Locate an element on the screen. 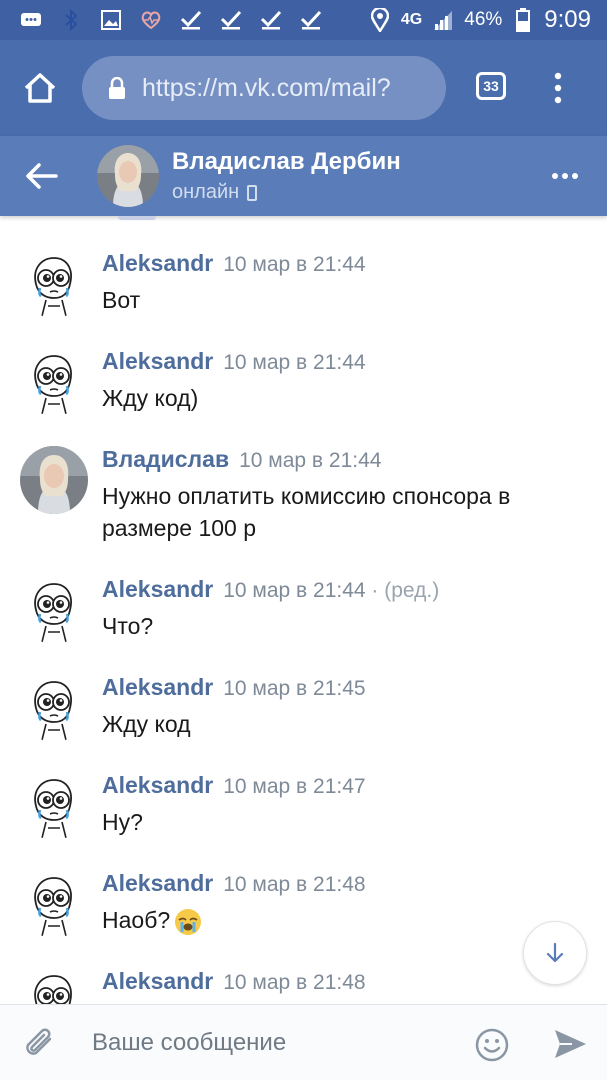 The image size is (607, 1080). battery-icon is located at coordinates (523, 20).